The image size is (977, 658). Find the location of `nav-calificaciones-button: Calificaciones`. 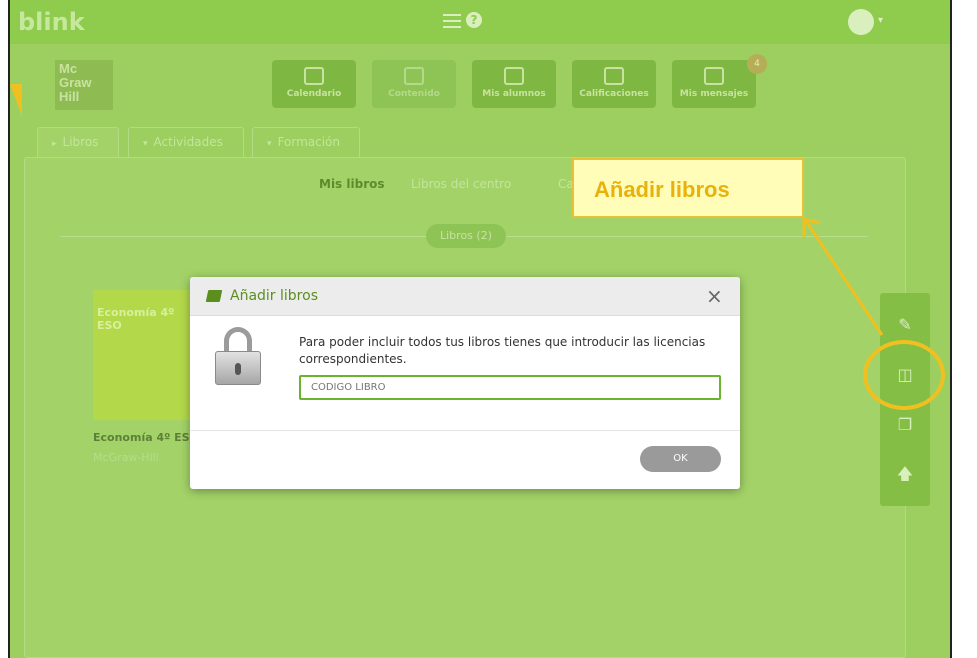

nav-calificaciones-button: Calificaciones is located at coordinates (614, 84).